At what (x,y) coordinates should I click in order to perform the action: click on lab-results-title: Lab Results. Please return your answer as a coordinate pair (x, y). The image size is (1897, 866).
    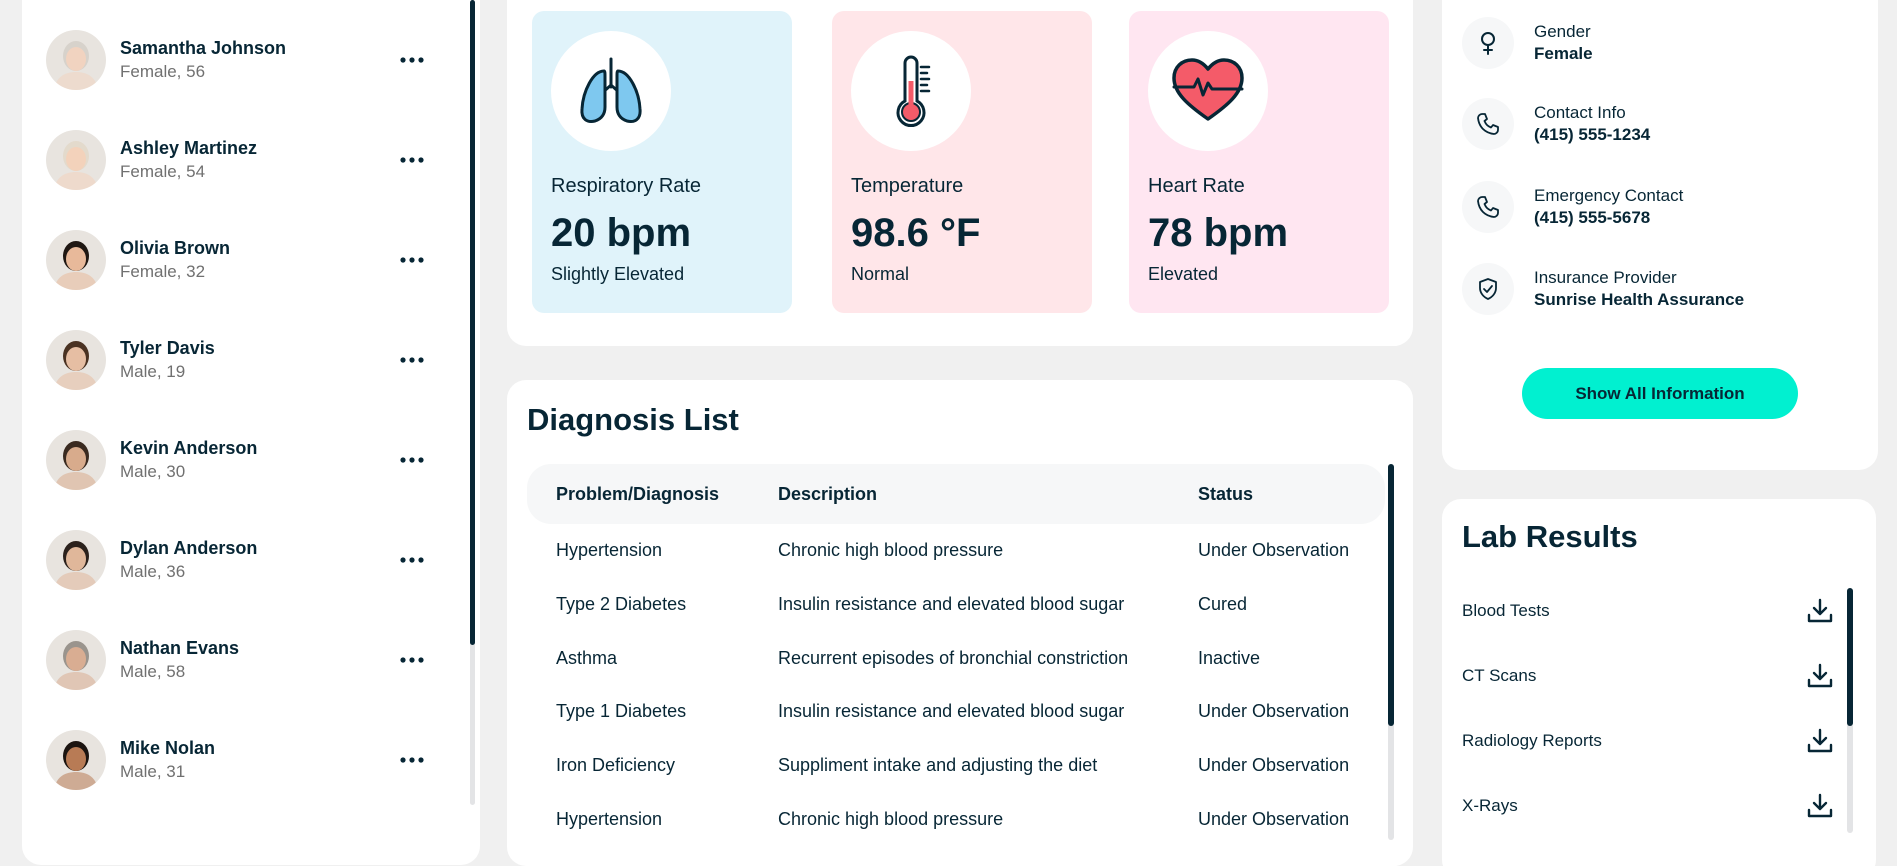
    Looking at the image, I should click on (1550, 536).